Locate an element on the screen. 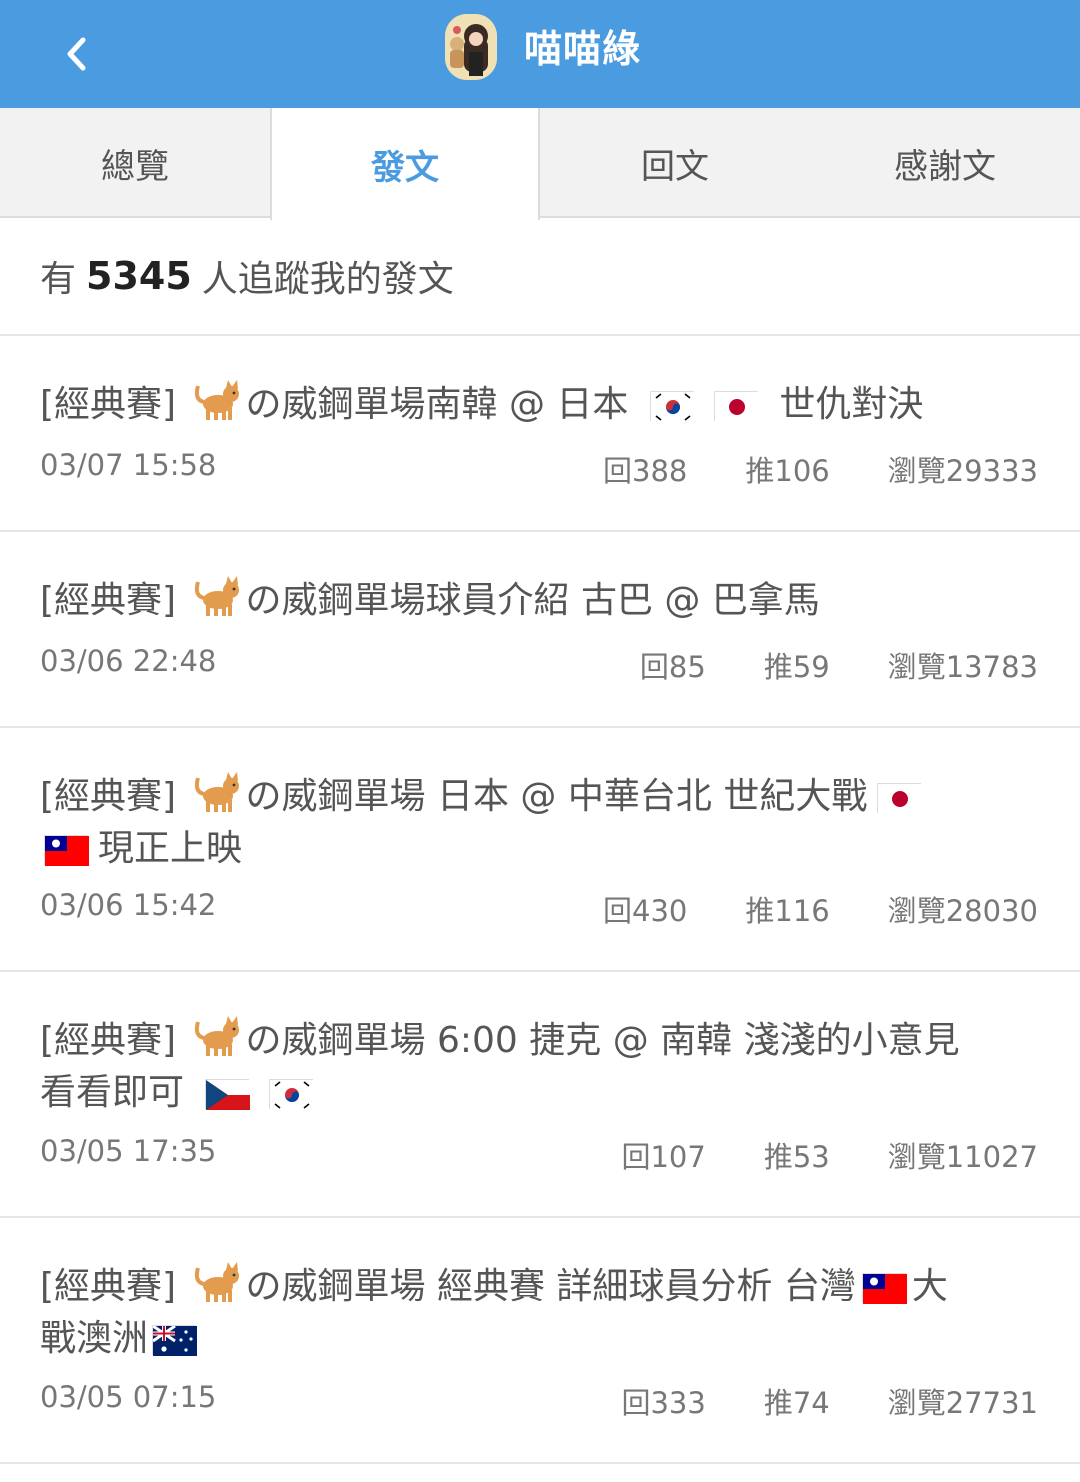 The width and height of the screenshot is (1080, 1482). push-count: 推53 is located at coordinates (796, 1157).